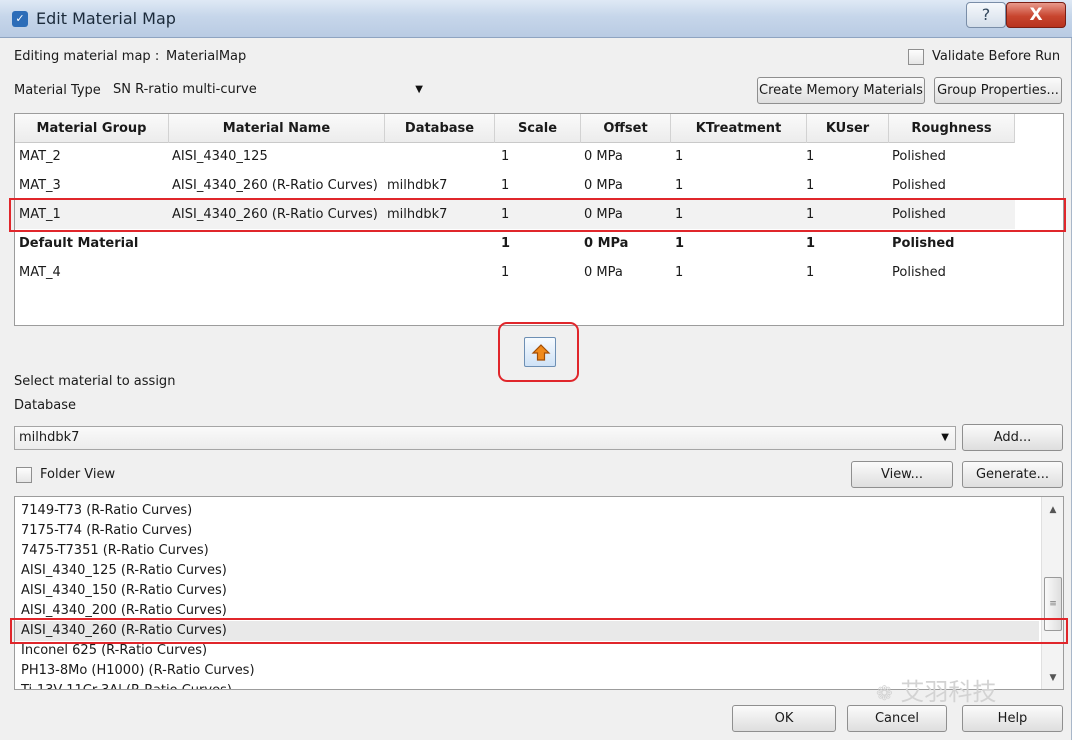 The height and width of the screenshot is (740, 1080). What do you see at coordinates (948, 692) in the screenshot?
I see `watermark-text: 艾羽科技` at bounding box center [948, 692].